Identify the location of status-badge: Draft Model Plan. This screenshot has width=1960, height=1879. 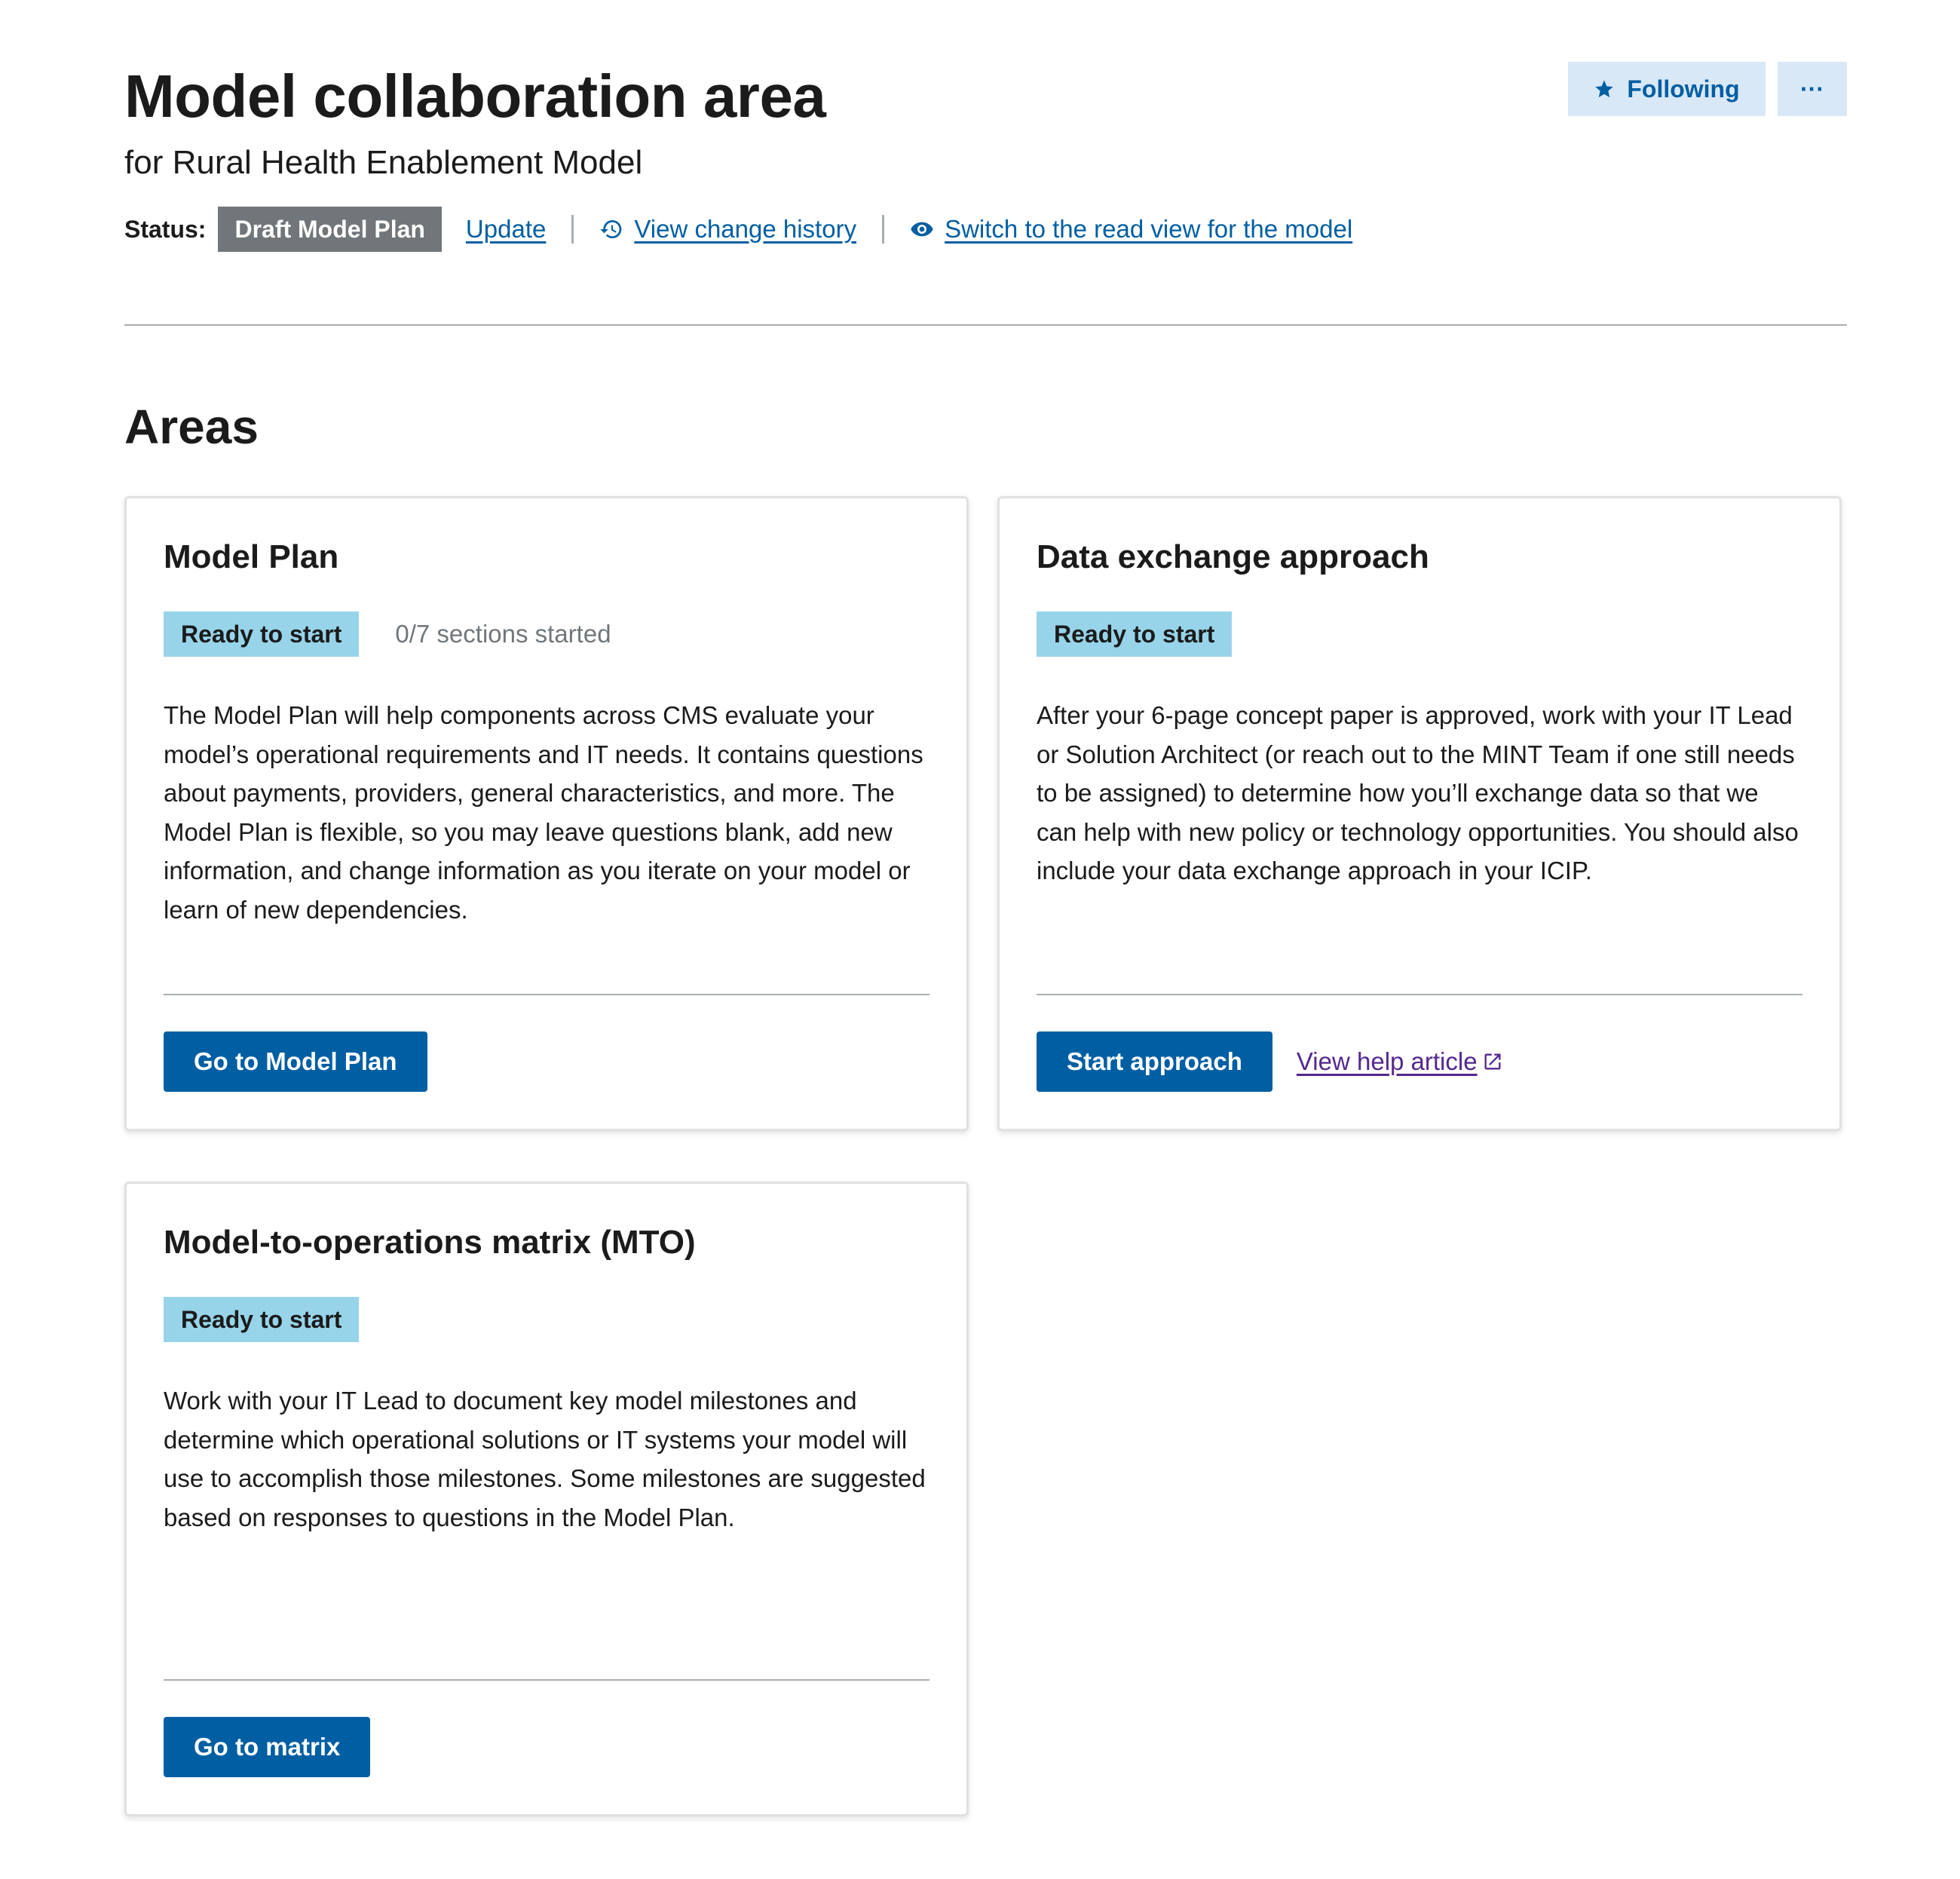
(330, 229).